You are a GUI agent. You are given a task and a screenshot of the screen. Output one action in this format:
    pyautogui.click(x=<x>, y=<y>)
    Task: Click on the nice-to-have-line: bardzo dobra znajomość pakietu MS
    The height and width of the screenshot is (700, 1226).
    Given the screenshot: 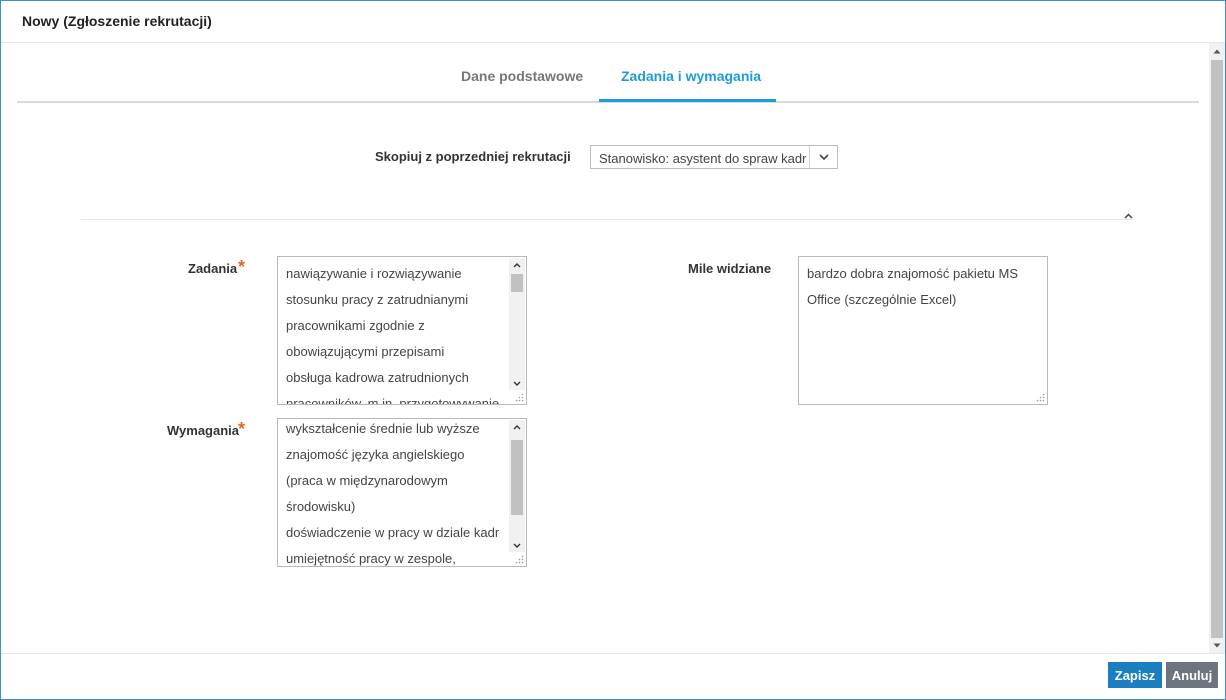 What is the action you would take?
    pyautogui.click(x=913, y=273)
    